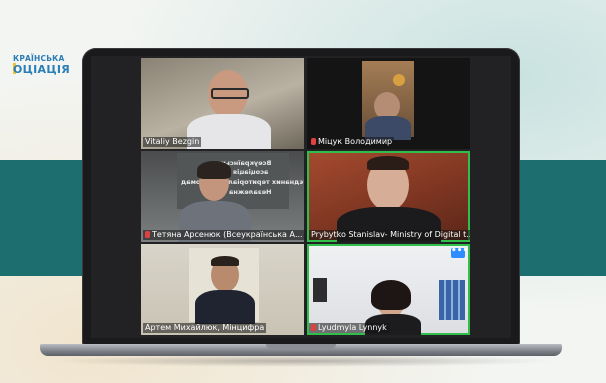 This screenshot has height=383, width=606. Describe the element at coordinates (172, 142) in the screenshot. I see `participant-name: Vitaliy Bezgin` at that location.